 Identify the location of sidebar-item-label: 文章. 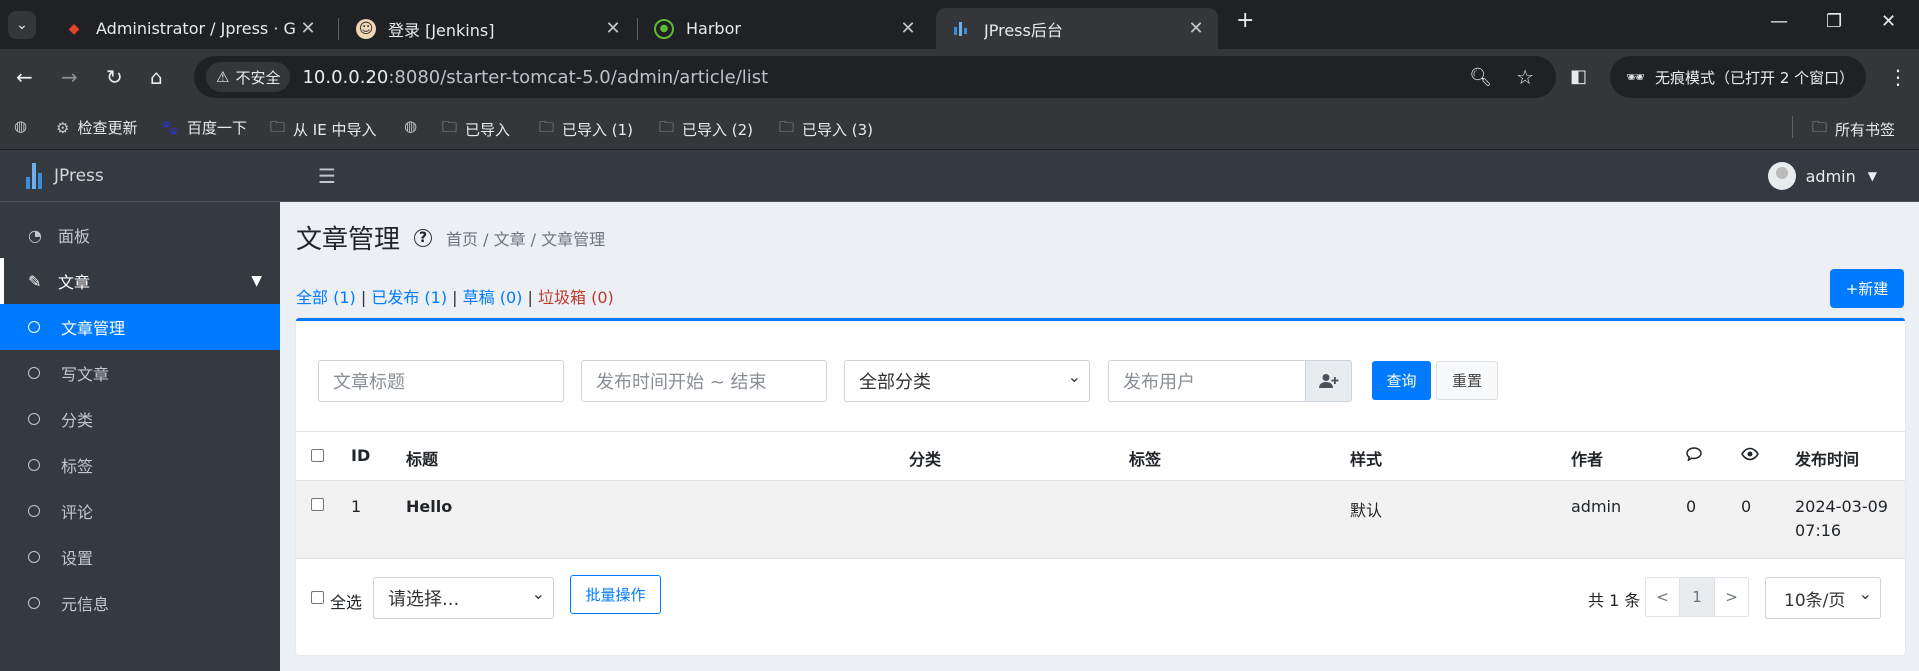
(74, 282).